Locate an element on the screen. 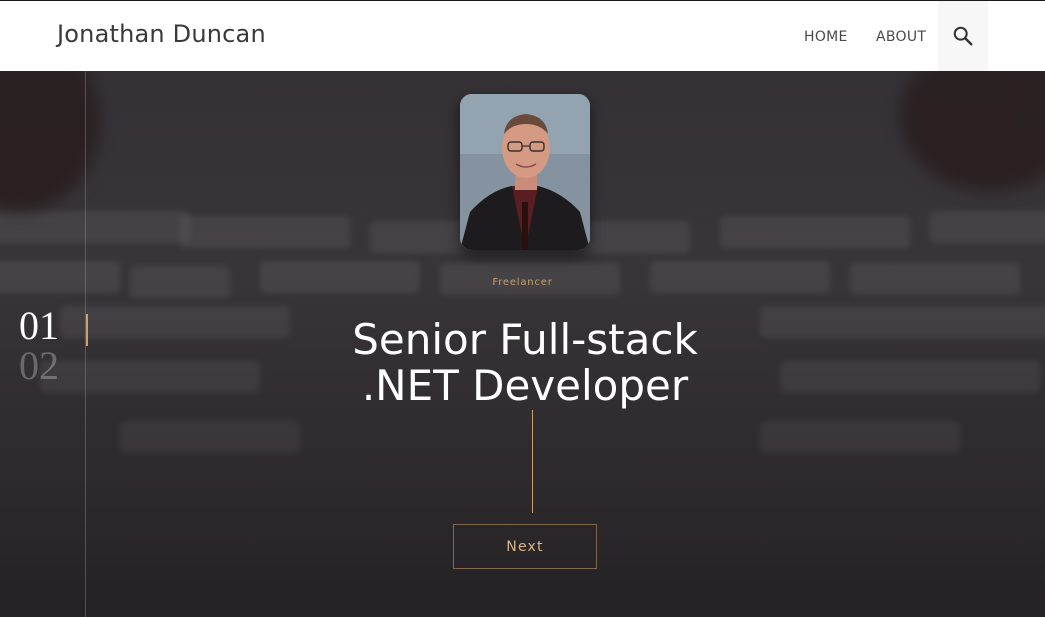 This screenshot has width=1045, height=617. role-label: Freelancer is located at coordinates (522, 282).